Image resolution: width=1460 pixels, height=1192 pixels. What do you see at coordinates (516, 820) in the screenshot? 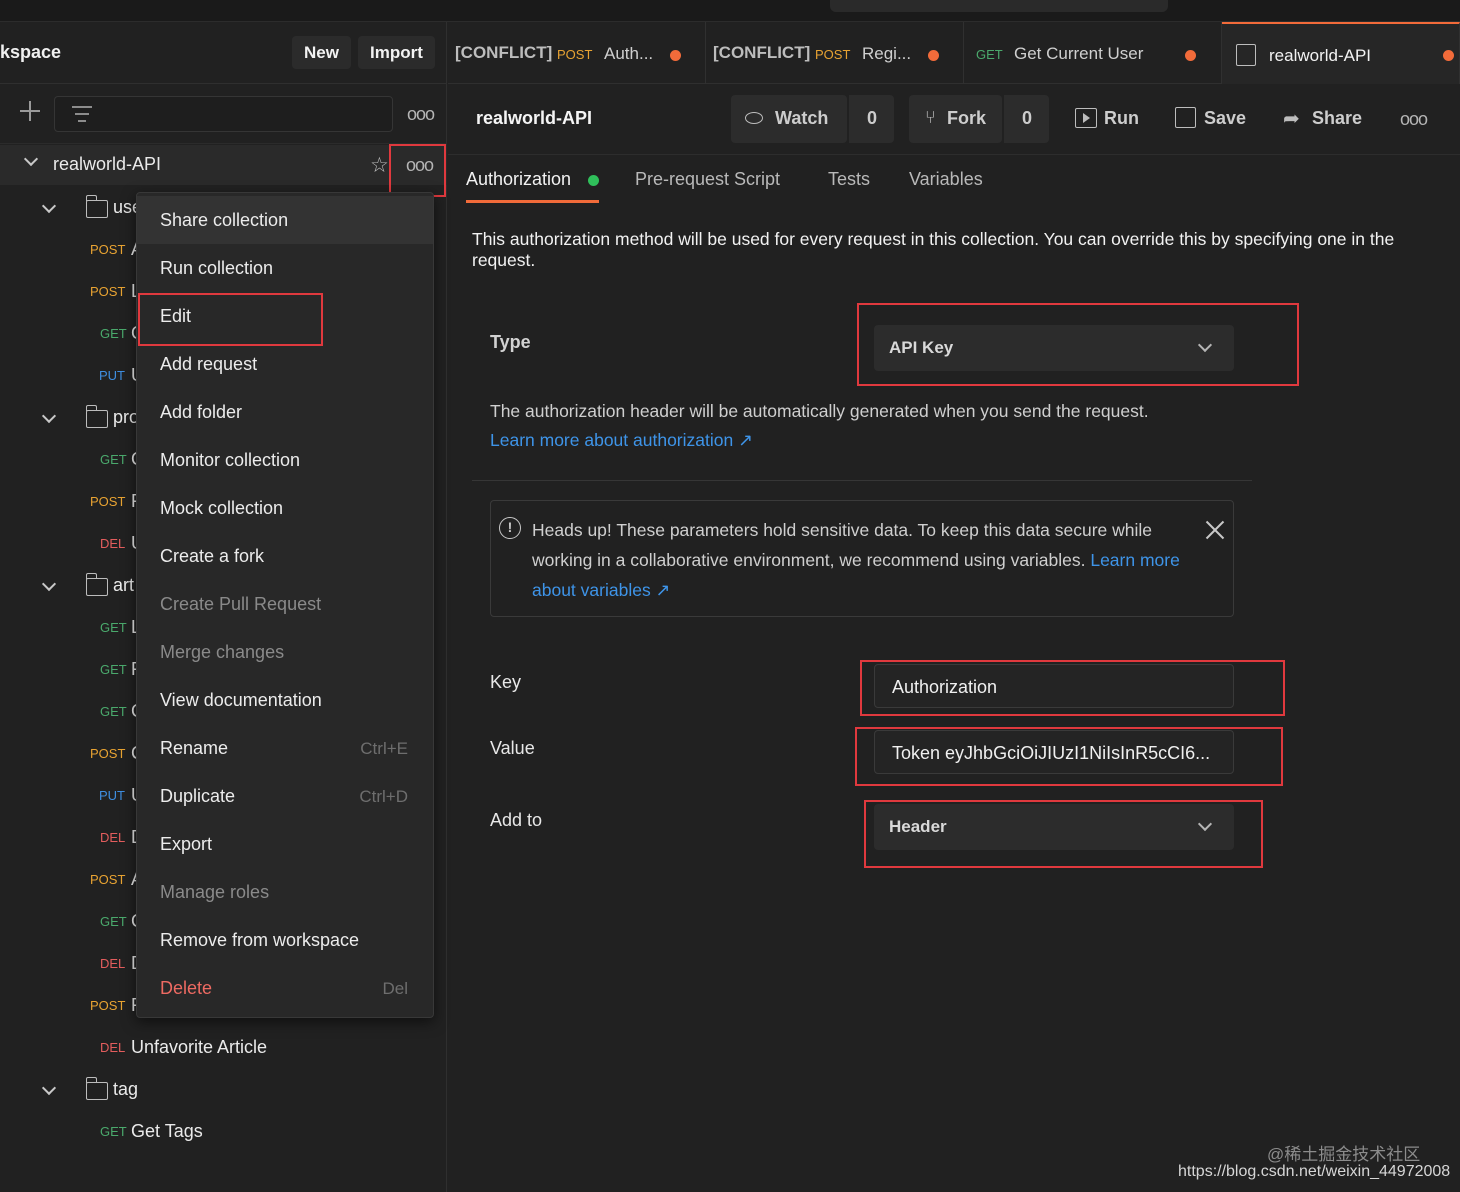
I see `addto-label: Add to` at bounding box center [516, 820].